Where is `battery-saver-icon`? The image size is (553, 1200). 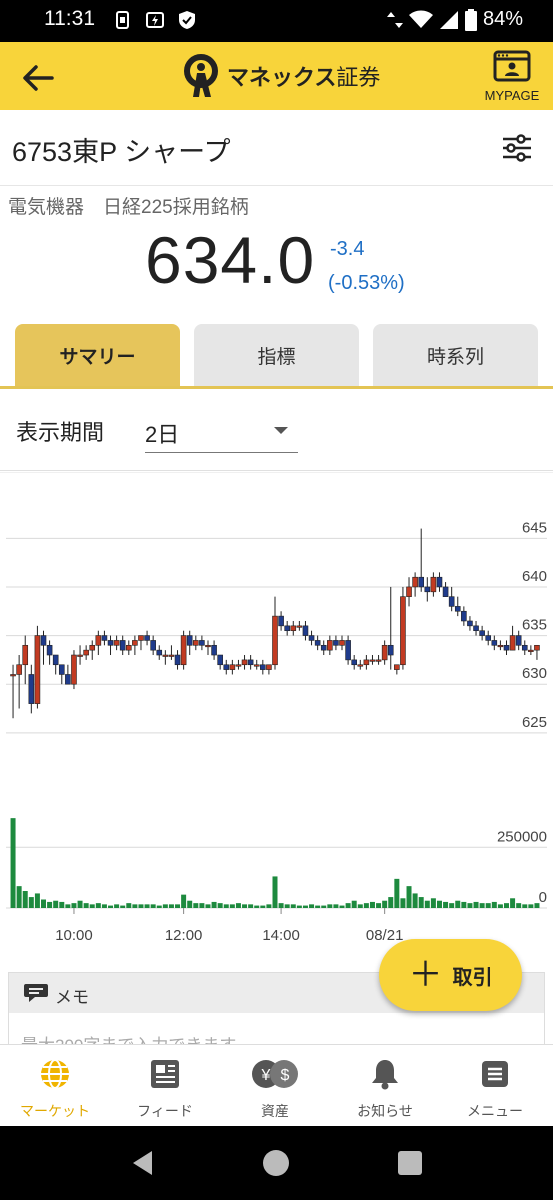 battery-saver-icon is located at coordinates (155, 20).